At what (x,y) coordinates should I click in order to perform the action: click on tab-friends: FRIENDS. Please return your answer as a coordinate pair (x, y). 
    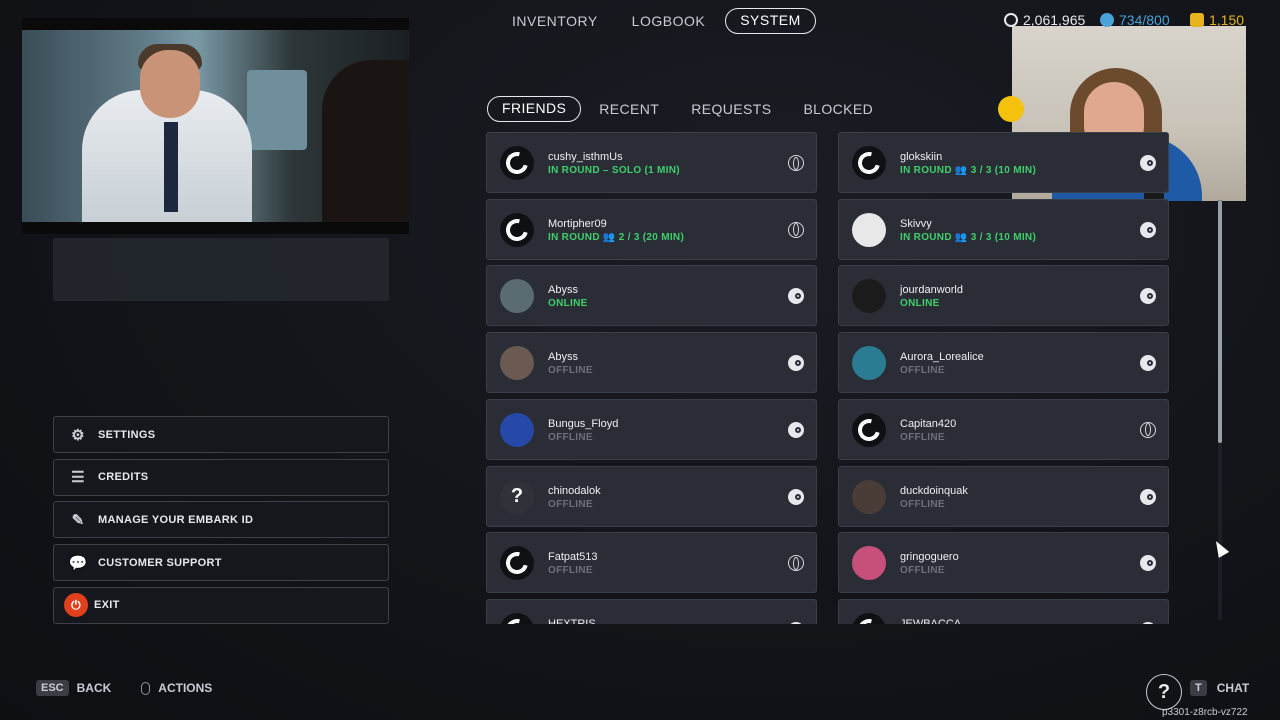
    Looking at the image, I should click on (534, 109).